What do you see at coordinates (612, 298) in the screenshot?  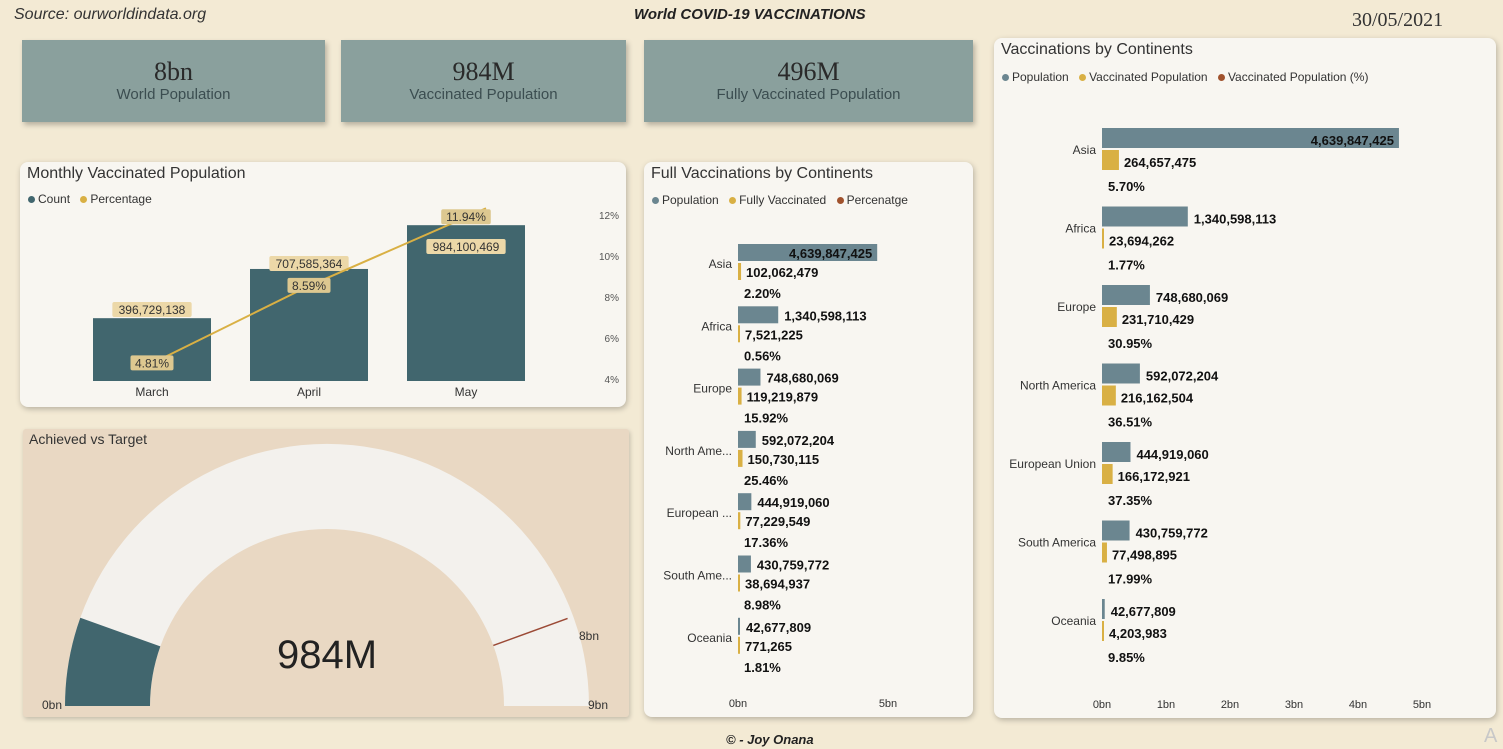 I see `y2-tick-label: 8%` at bounding box center [612, 298].